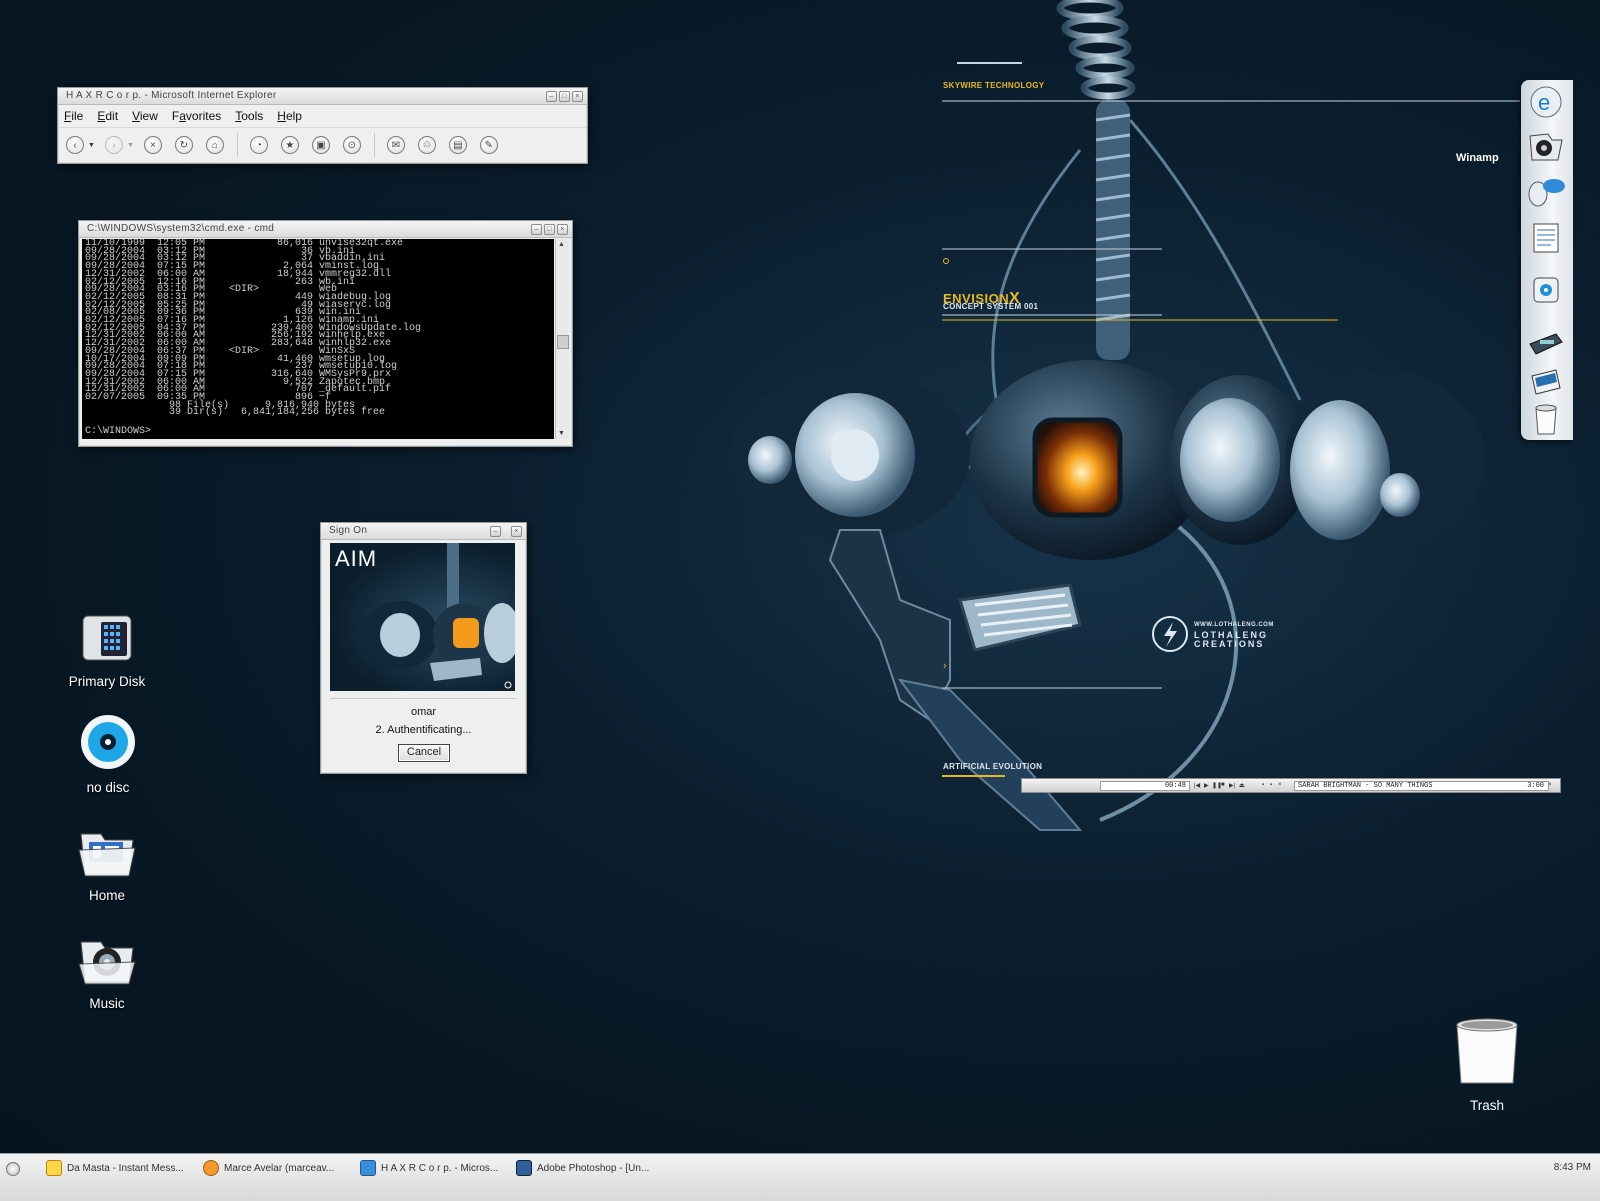  Describe the element at coordinates (91, 145) in the screenshot. I see `back-dropdown-icon: ▼` at that location.